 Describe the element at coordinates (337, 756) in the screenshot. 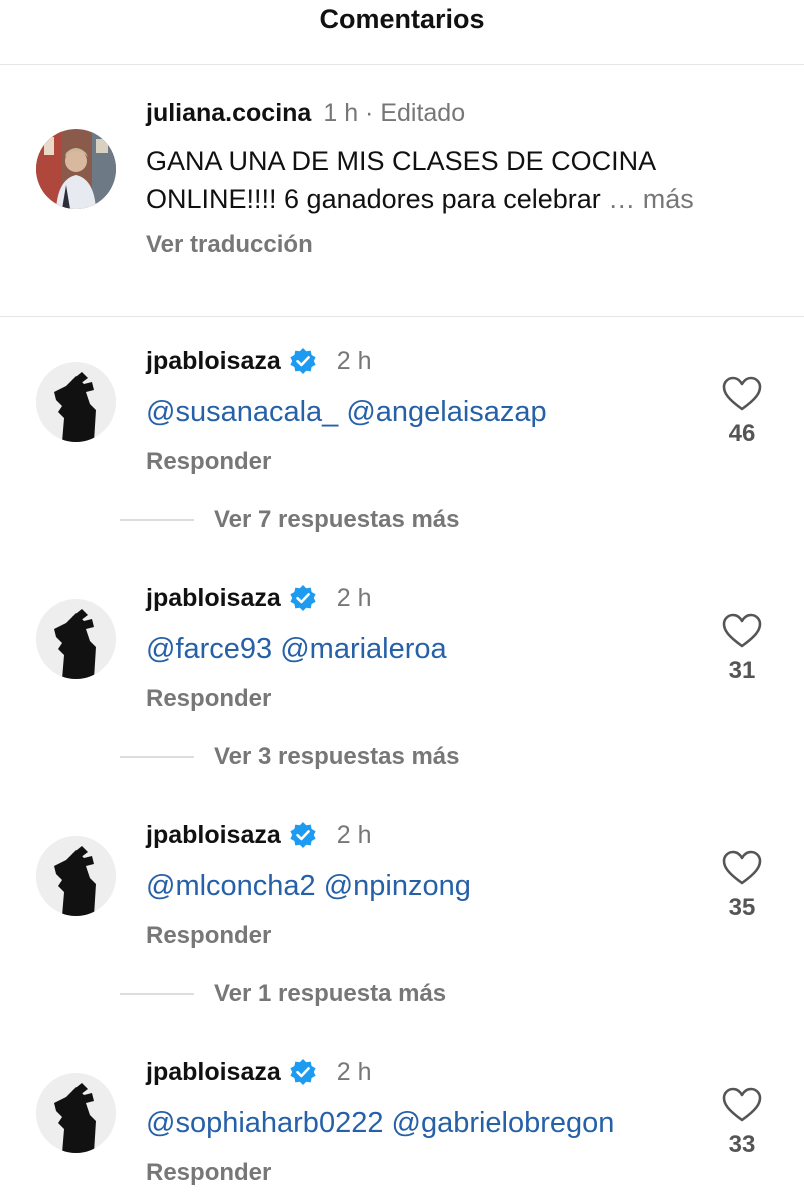

I see `view-replies-label: Ver 3 respuestas más` at that location.